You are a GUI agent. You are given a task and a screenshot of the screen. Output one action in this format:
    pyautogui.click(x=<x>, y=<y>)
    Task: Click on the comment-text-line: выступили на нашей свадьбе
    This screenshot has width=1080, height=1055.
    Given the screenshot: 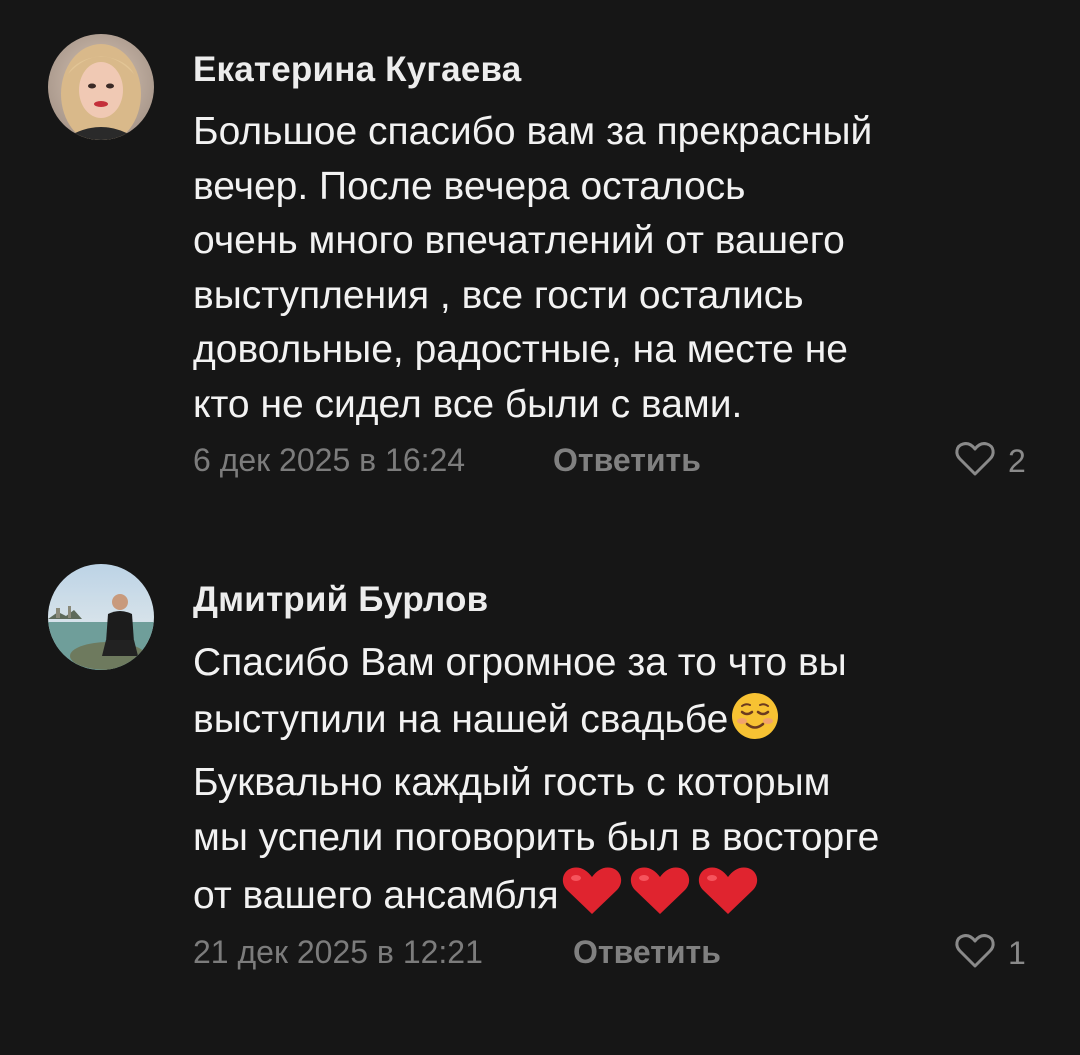 What is the action you would take?
    pyautogui.click(x=608, y=724)
    